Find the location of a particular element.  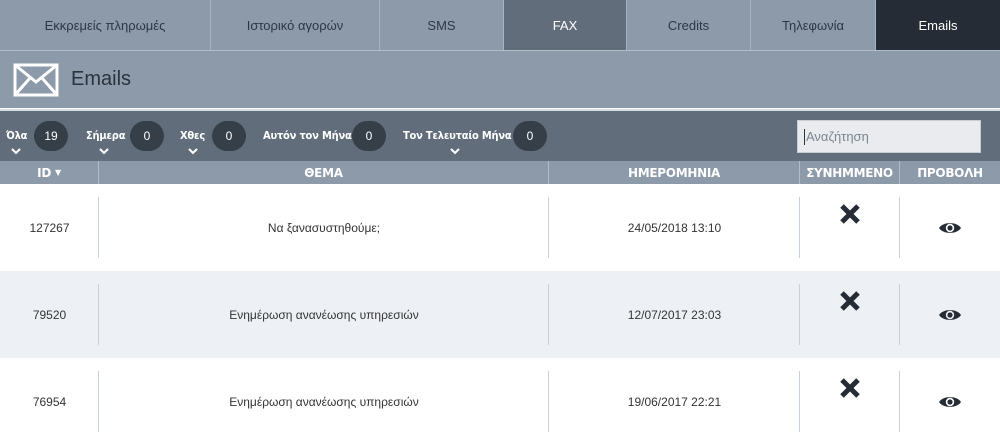

date-cell: 19/06/2017 22:21 is located at coordinates (674, 400).